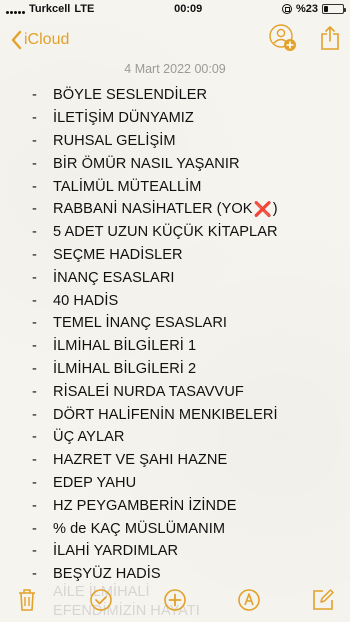 Image resolution: width=350 pixels, height=622 pixels. I want to click on note-line-text: 5 ADET UZUN KÜÇÜK KİTAPLAR, so click(165, 232).